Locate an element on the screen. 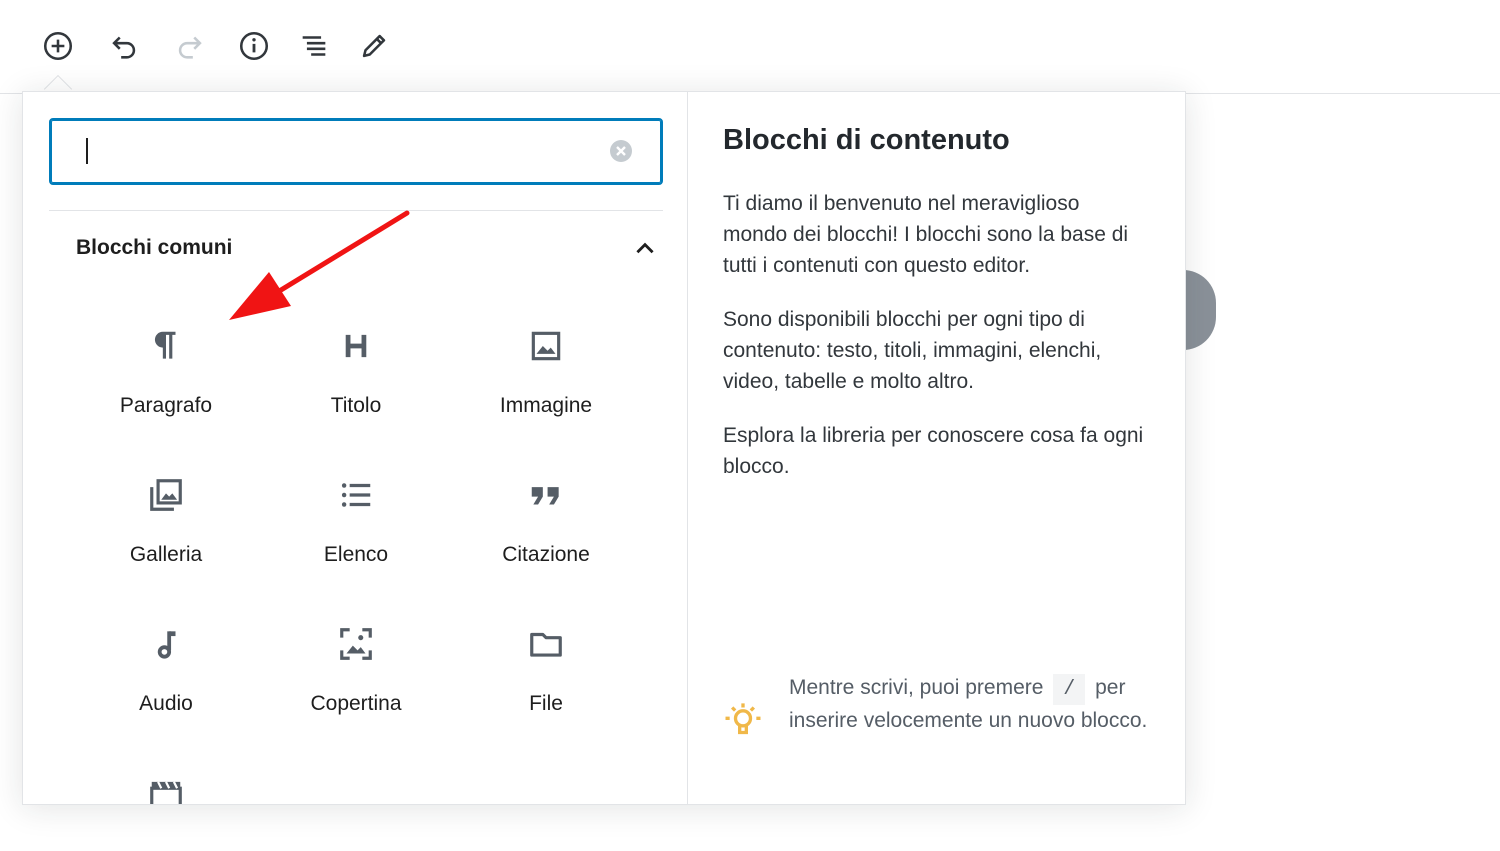 Image resolution: width=1500 pixels, height=851 pixels. undo-icon is located at coordinates (124, 47).